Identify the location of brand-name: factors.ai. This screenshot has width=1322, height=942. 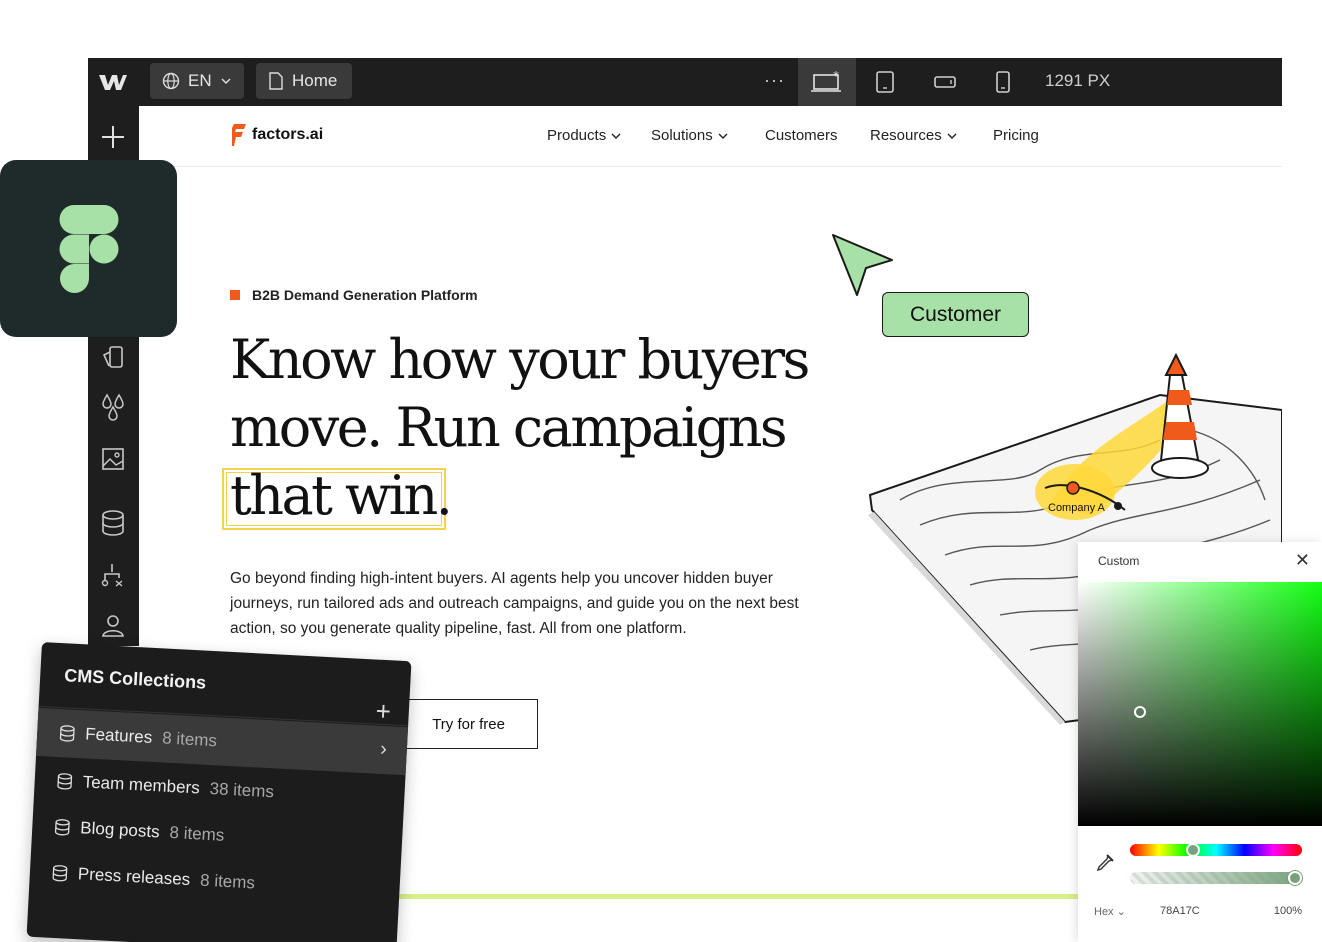
(288, 134).